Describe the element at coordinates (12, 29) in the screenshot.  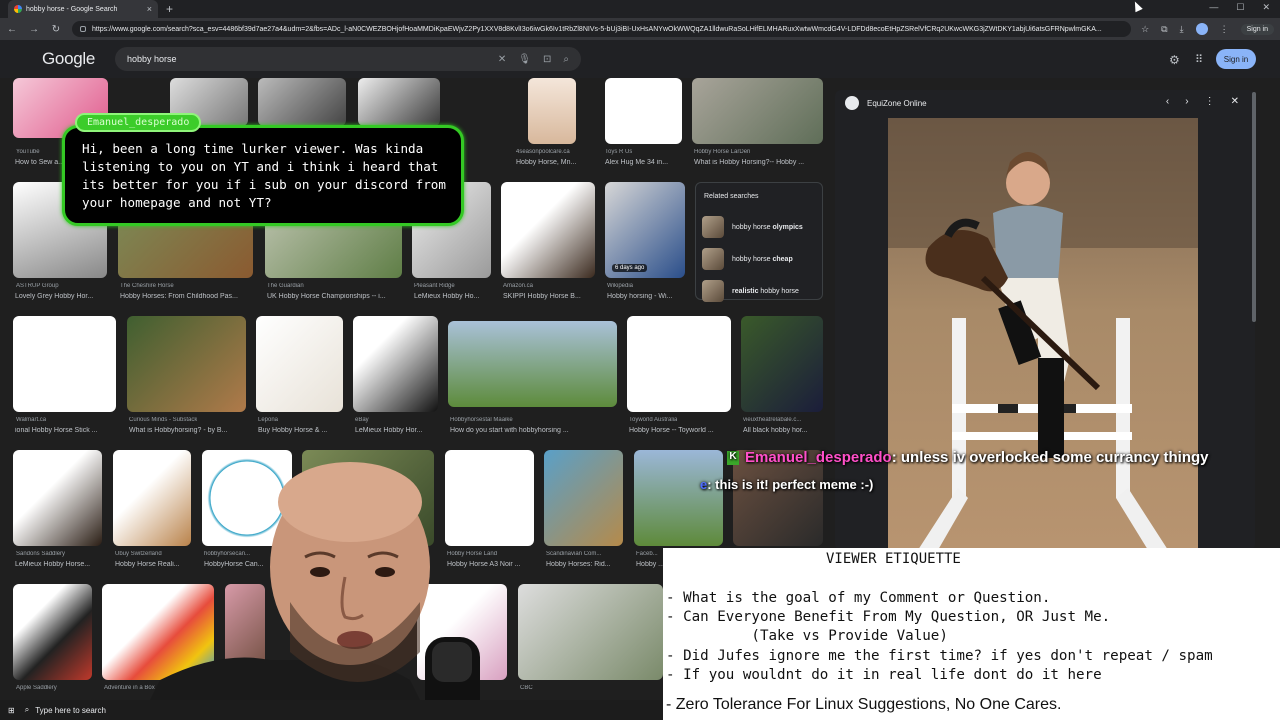
I see `back-icon: ←` at that location.